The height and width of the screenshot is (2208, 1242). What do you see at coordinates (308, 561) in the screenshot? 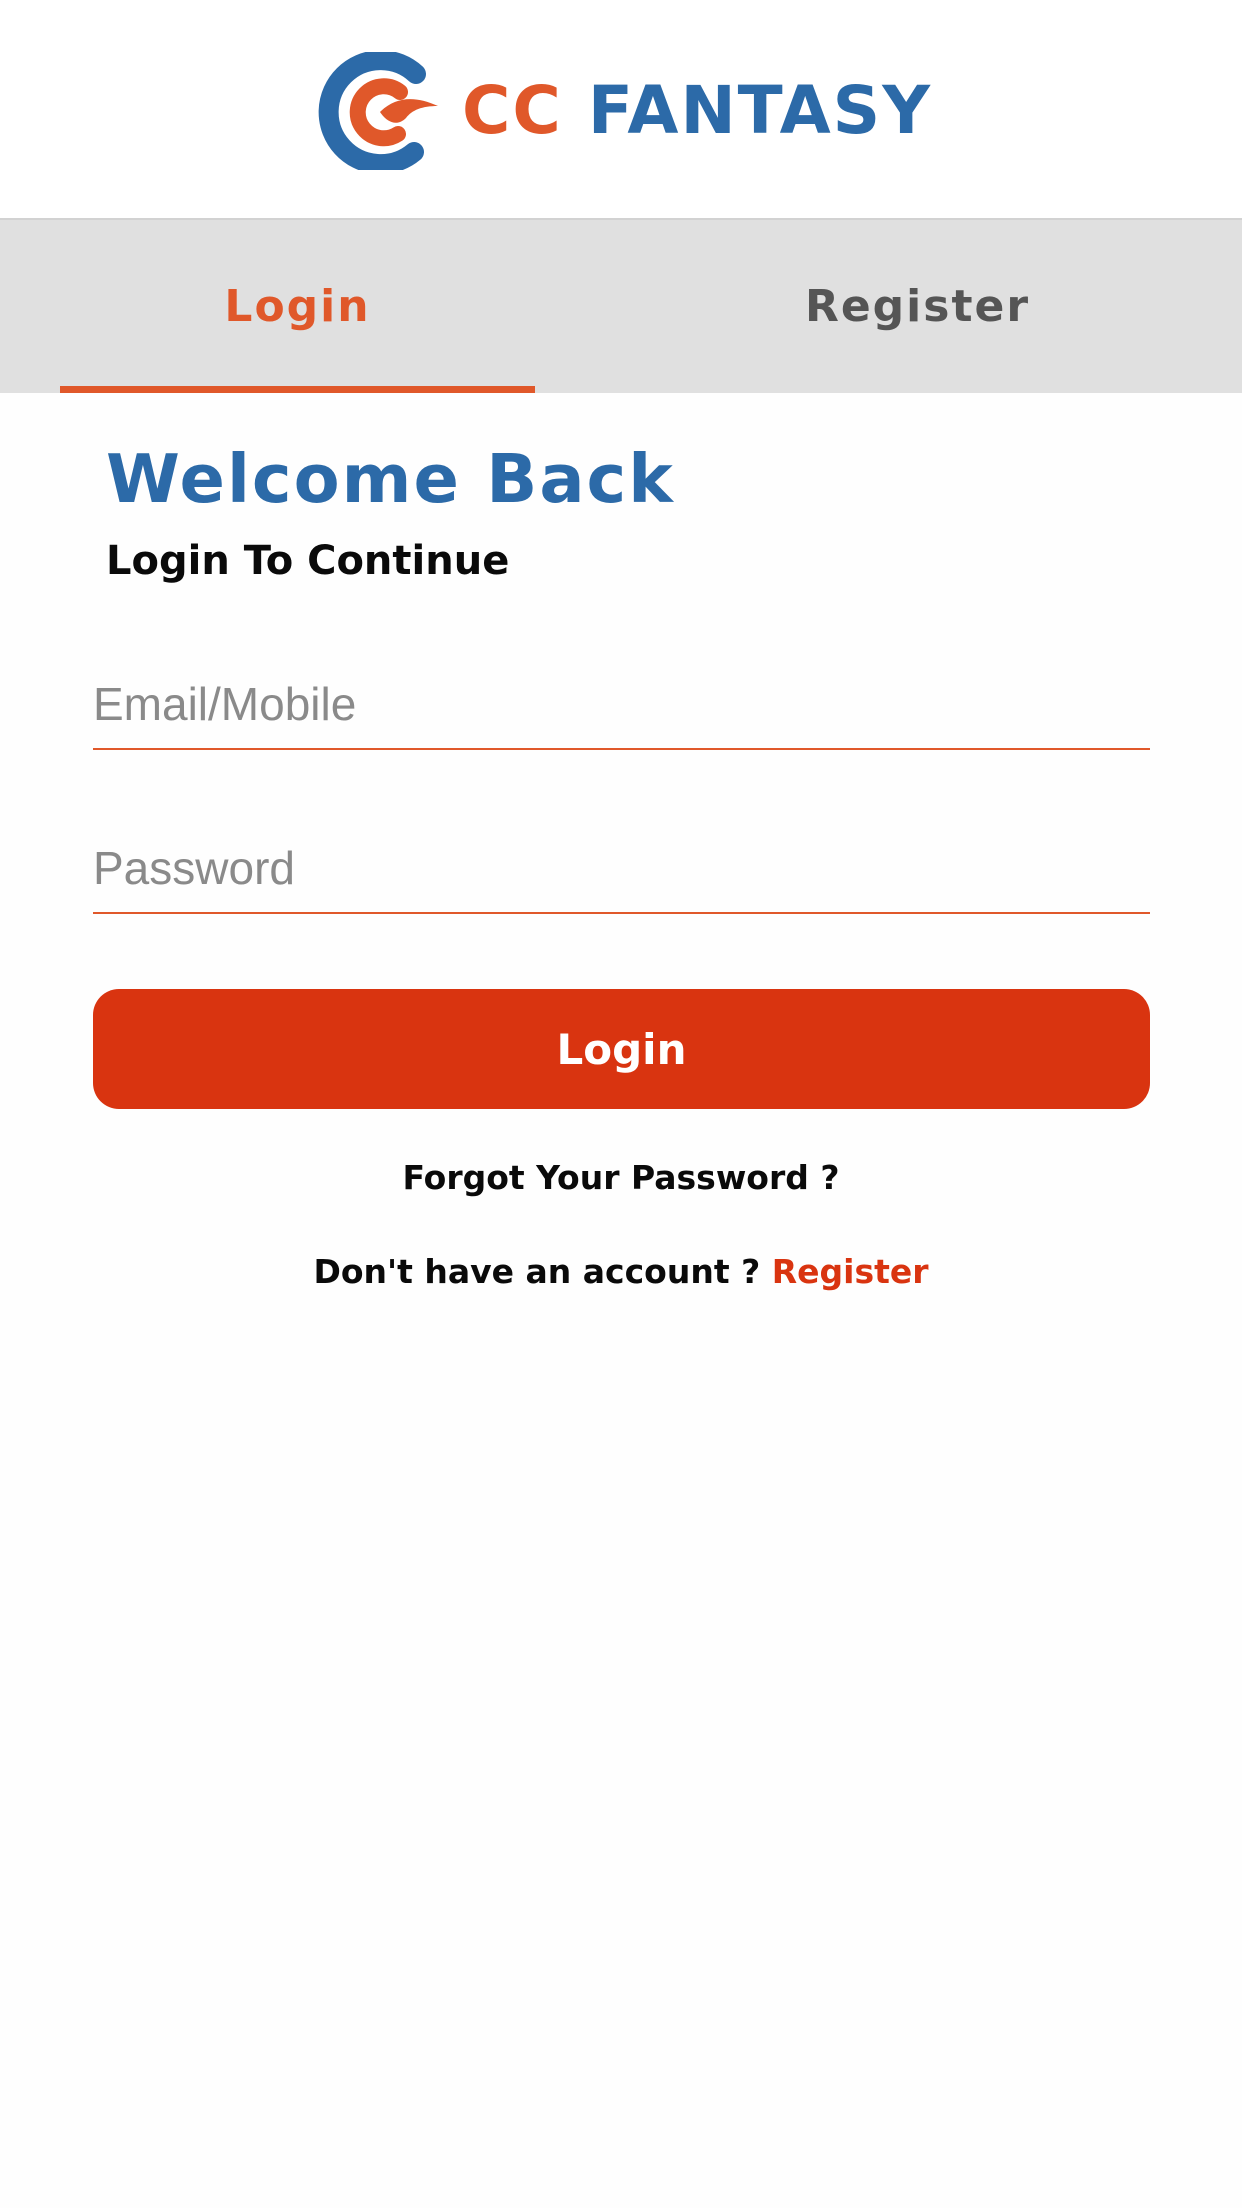
I see `page-subtitle: Login To Continue` at bounding box center [308, 561].